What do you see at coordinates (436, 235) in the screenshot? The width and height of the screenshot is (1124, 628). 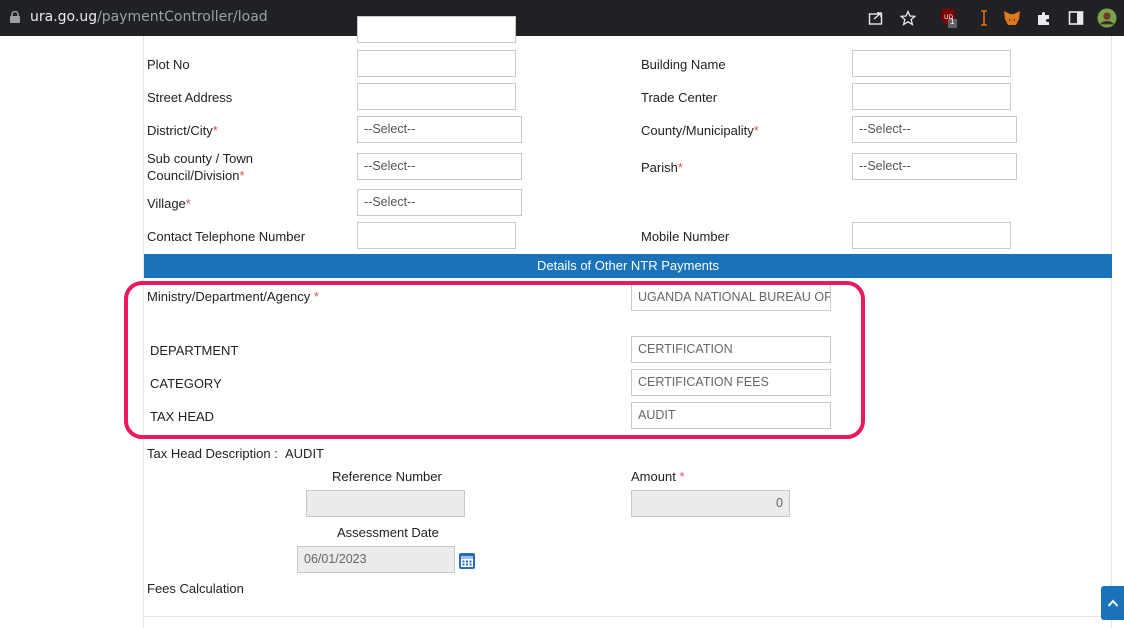 I see `contact-telephone-input` at bounding box center [436, 235].